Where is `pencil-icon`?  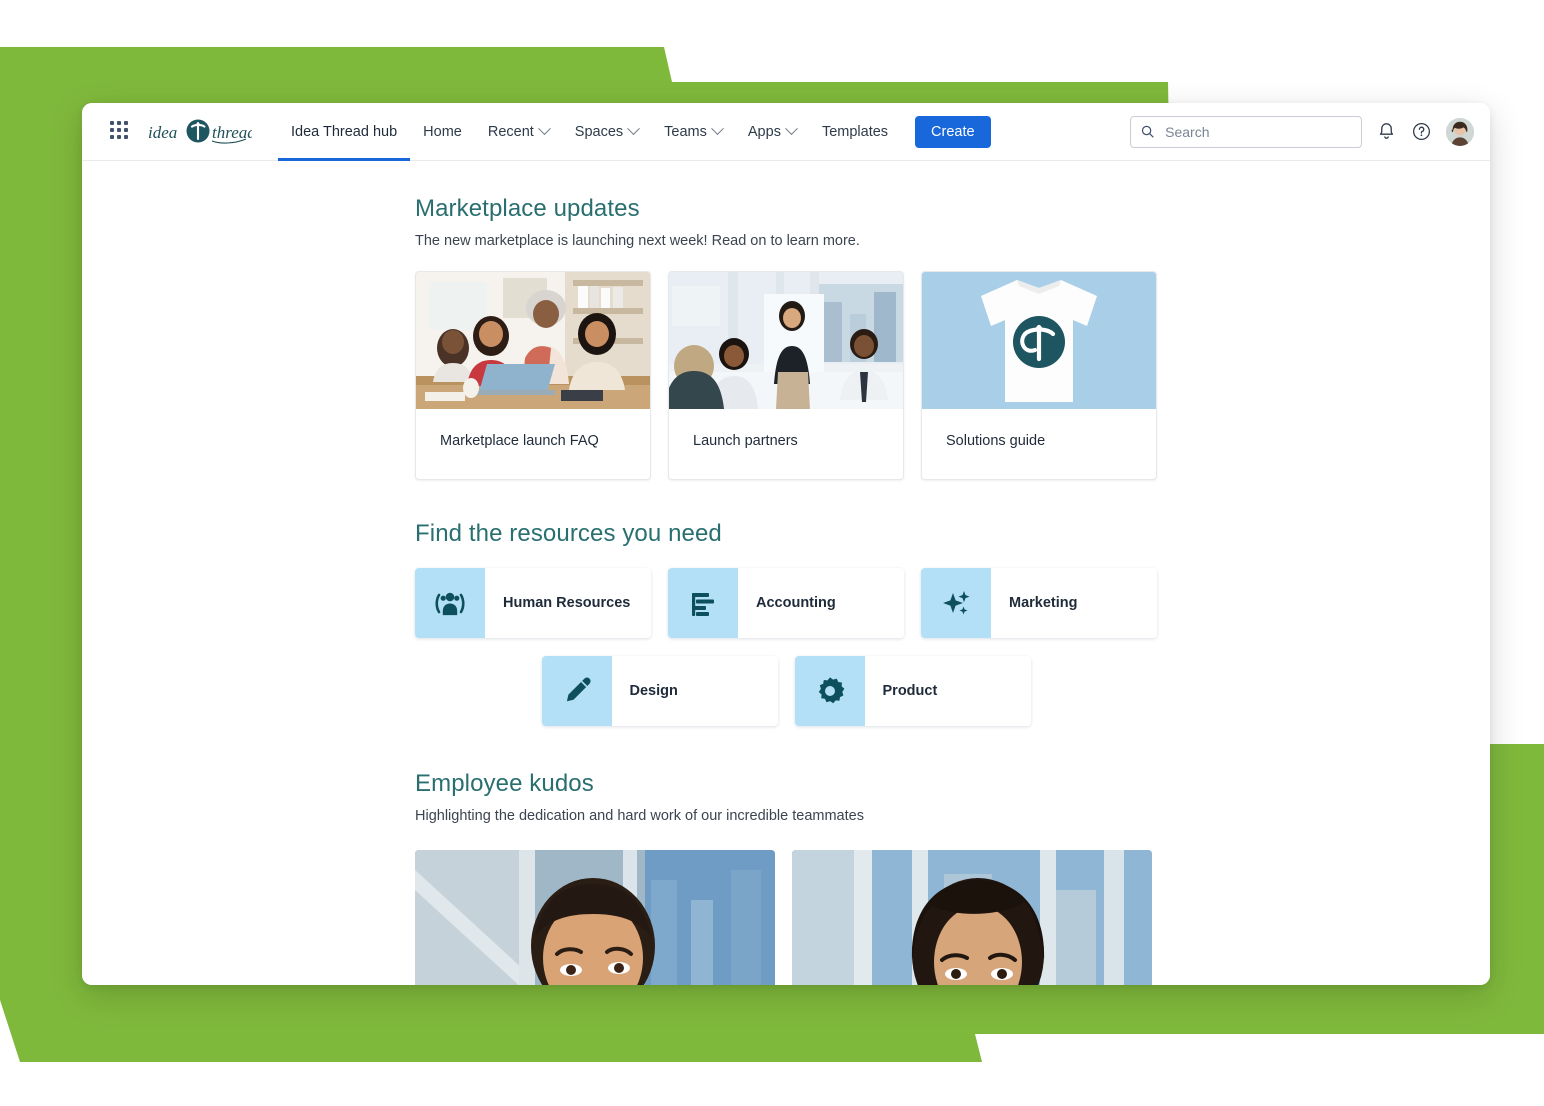 pencil-icon is located at coordinates (578, 689).